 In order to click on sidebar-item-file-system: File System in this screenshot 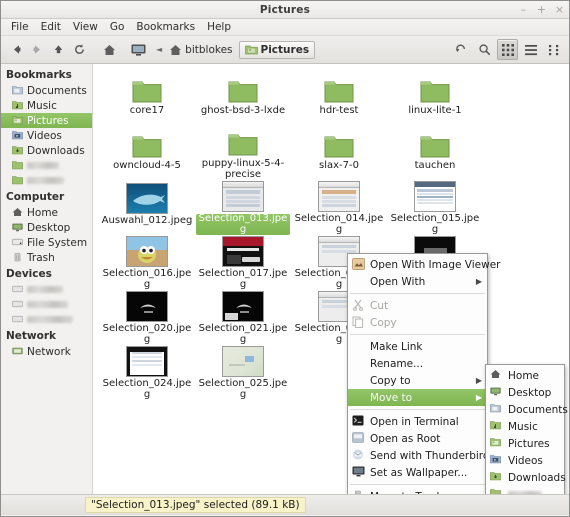, I will do `click(46, 242)`.